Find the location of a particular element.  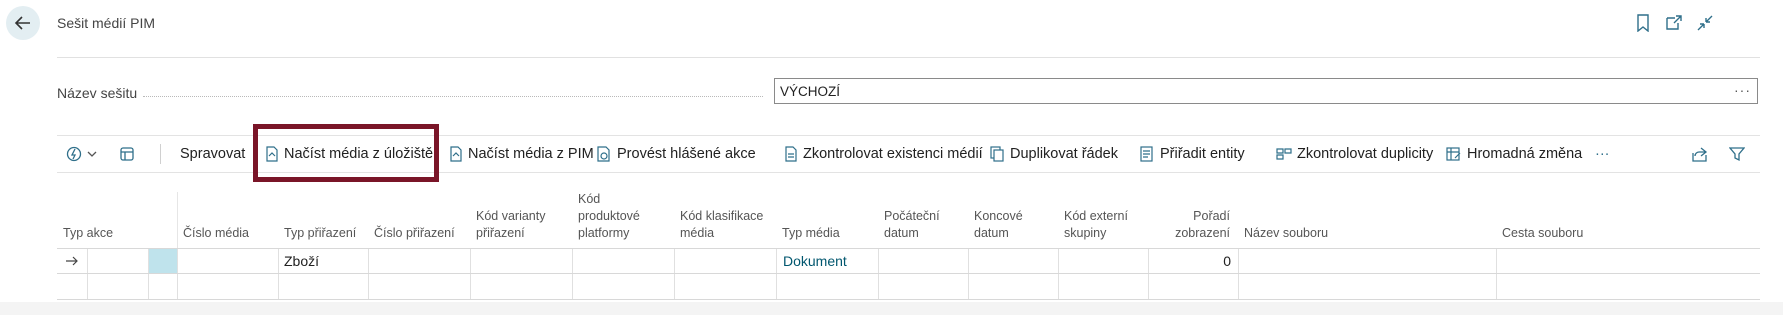

arrow-right-icon is located at coordinates (72, 261).